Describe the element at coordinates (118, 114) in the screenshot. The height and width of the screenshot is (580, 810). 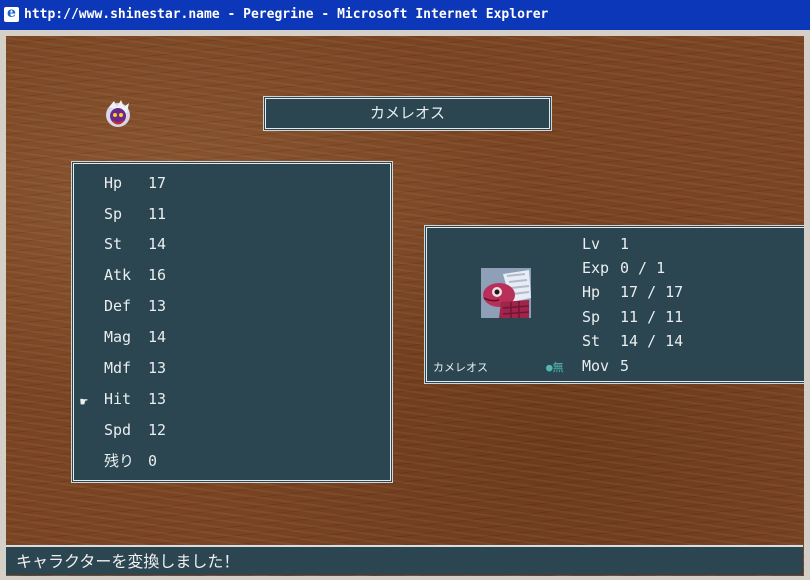
I see `character-sprite-icon` at that location.